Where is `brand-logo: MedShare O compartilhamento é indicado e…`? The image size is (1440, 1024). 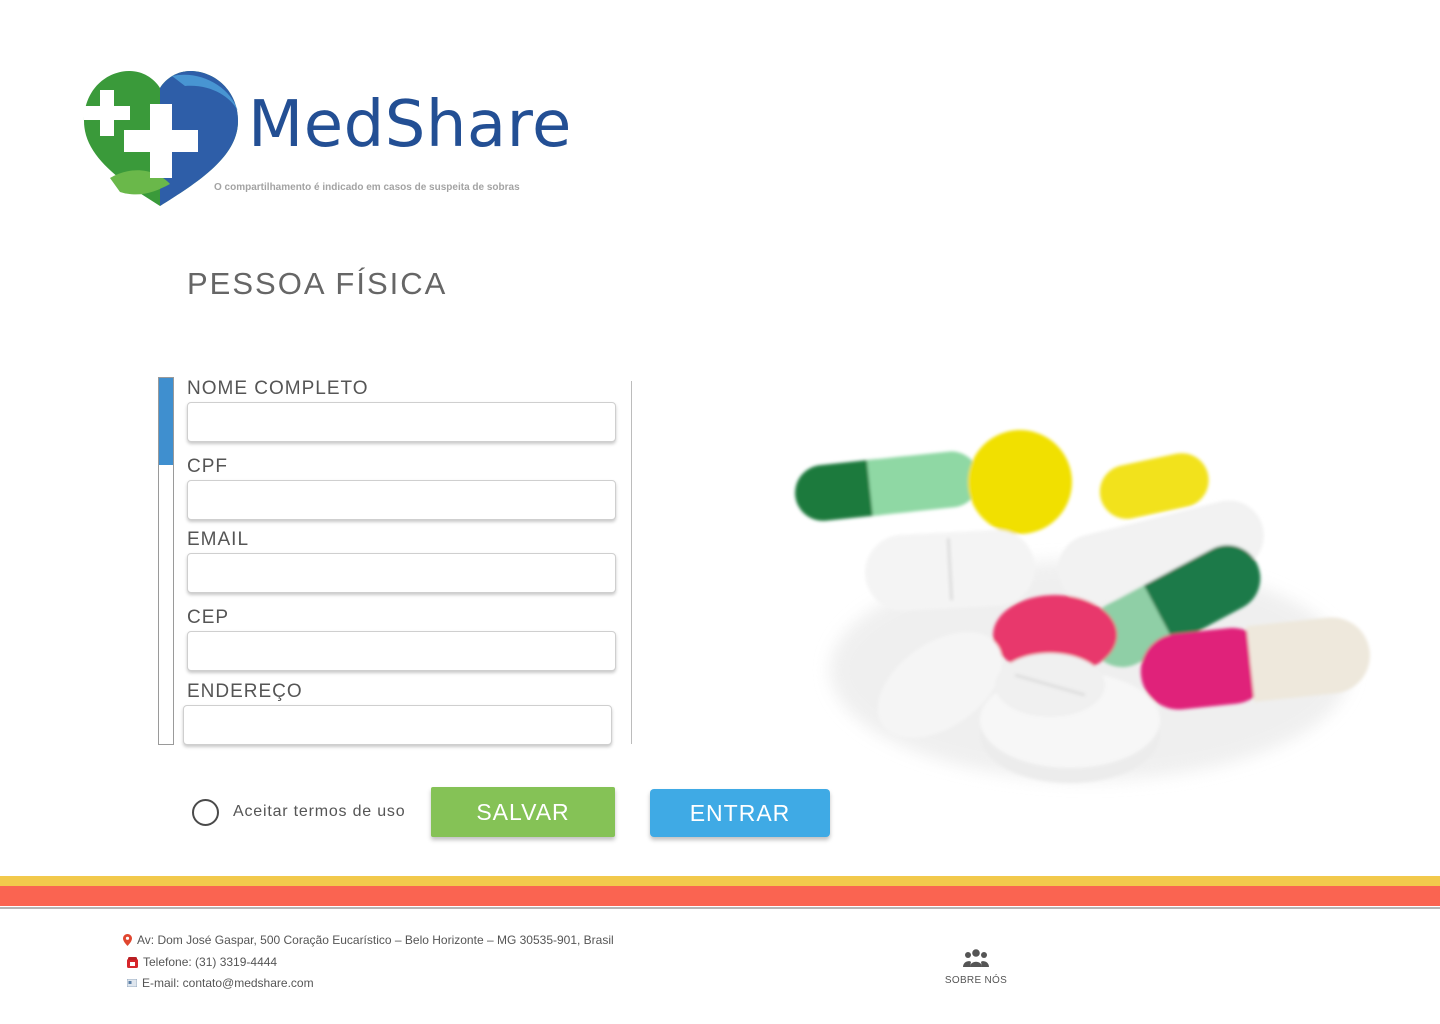 brand-logo: MedShare O compartilhamento é indicado e… is located at coordinates (326, 141).